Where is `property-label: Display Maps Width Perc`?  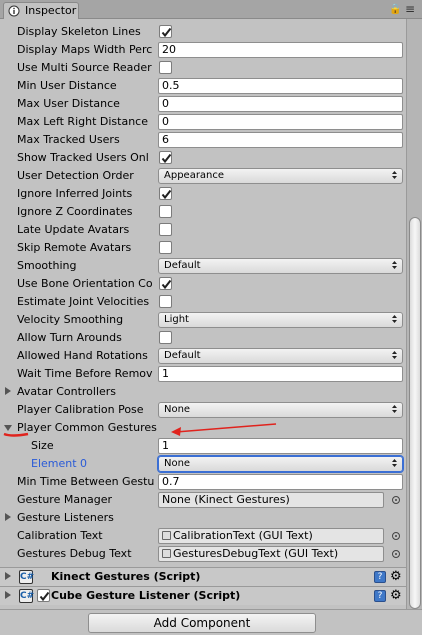 property-label: Display Maps Width Perc is located at coordinates (85, 49).